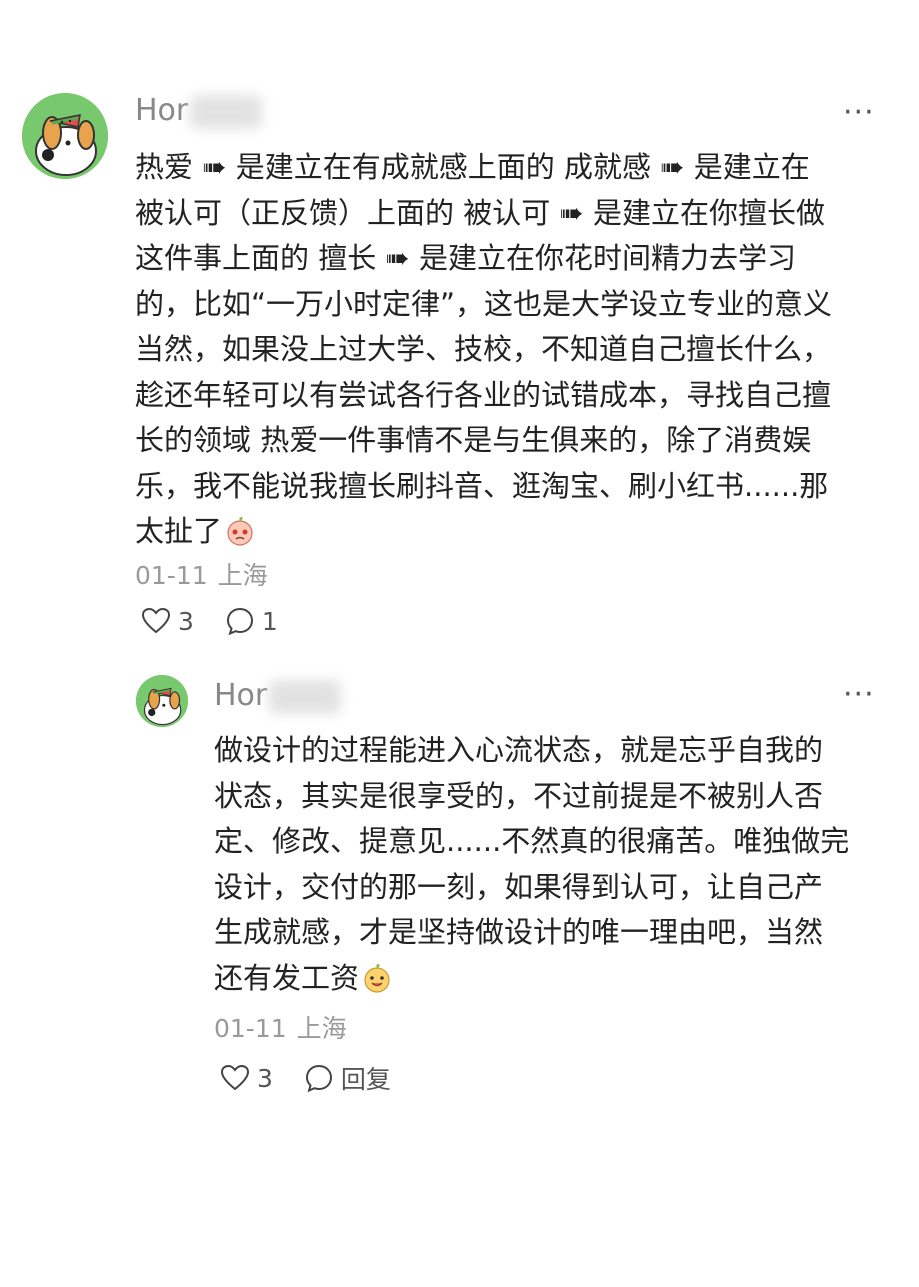 This screenshot has height=1287, width=919. Describe the element at coordinates (269, 621) in the screenshot. I see `reply-count: 1` at that location.